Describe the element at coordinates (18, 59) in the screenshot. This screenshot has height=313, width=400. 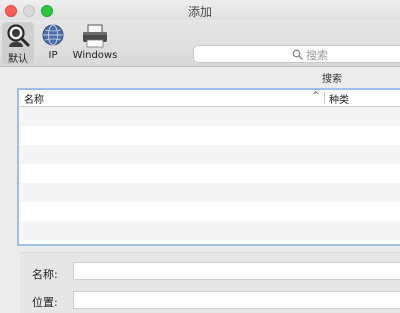
I see `toolbar-item-default-label: 默认` at that location.